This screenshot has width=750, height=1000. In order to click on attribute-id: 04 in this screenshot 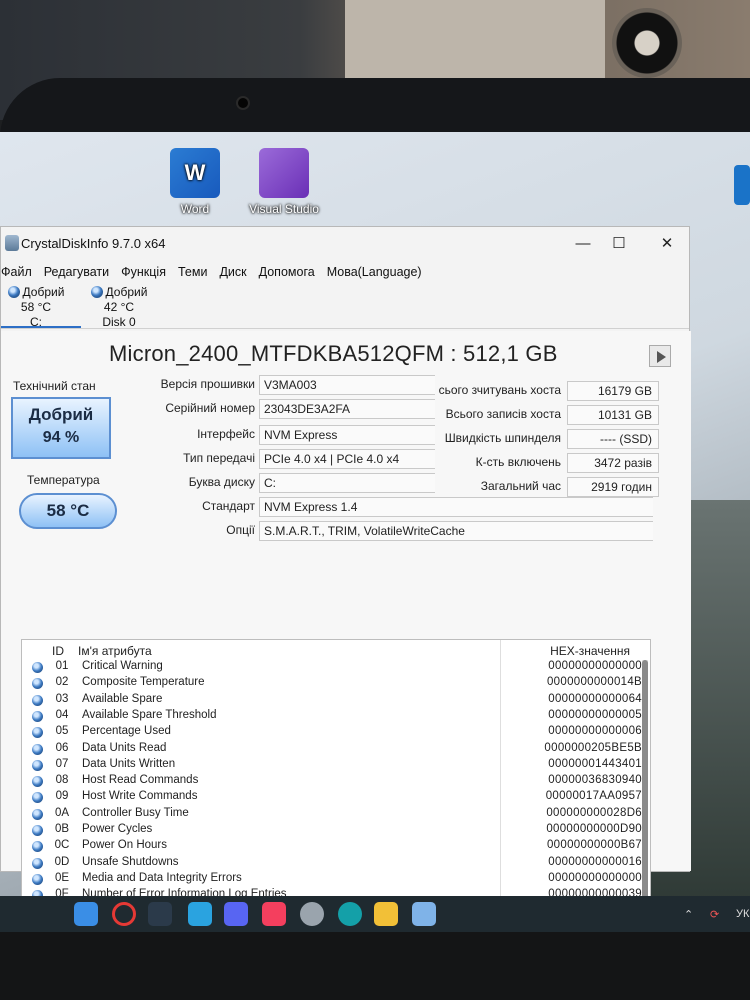, I will do `click(62, 714)`.